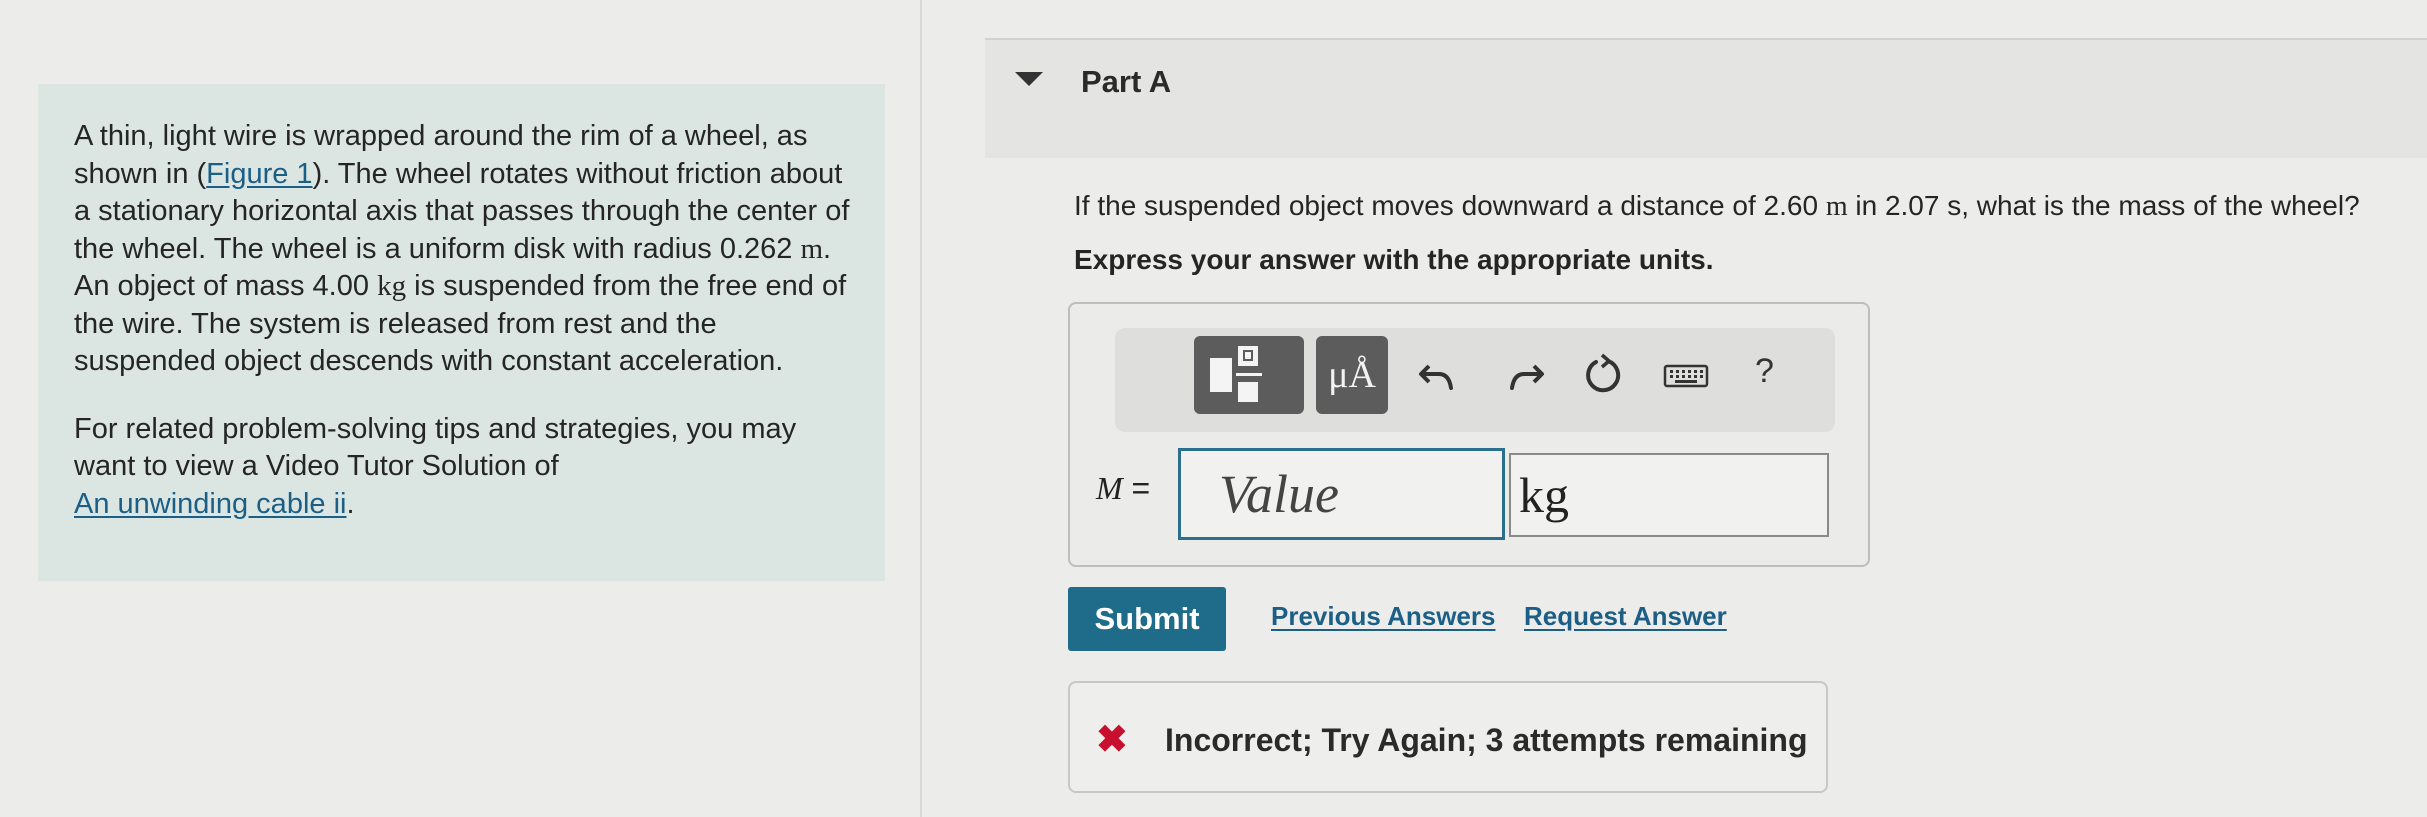 The width and height of the screenshot is (2427, 817). Describe the element at coordinates (1686, 375) in the screenshot. I see `keyboard-icon` at that location.